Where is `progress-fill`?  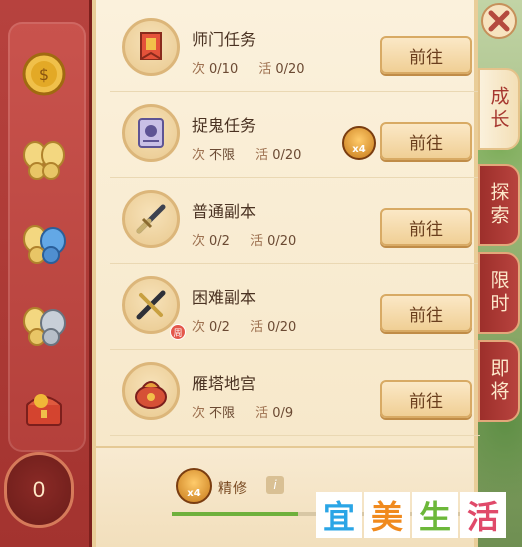
progress-fill is located at coordinates (235, 514).